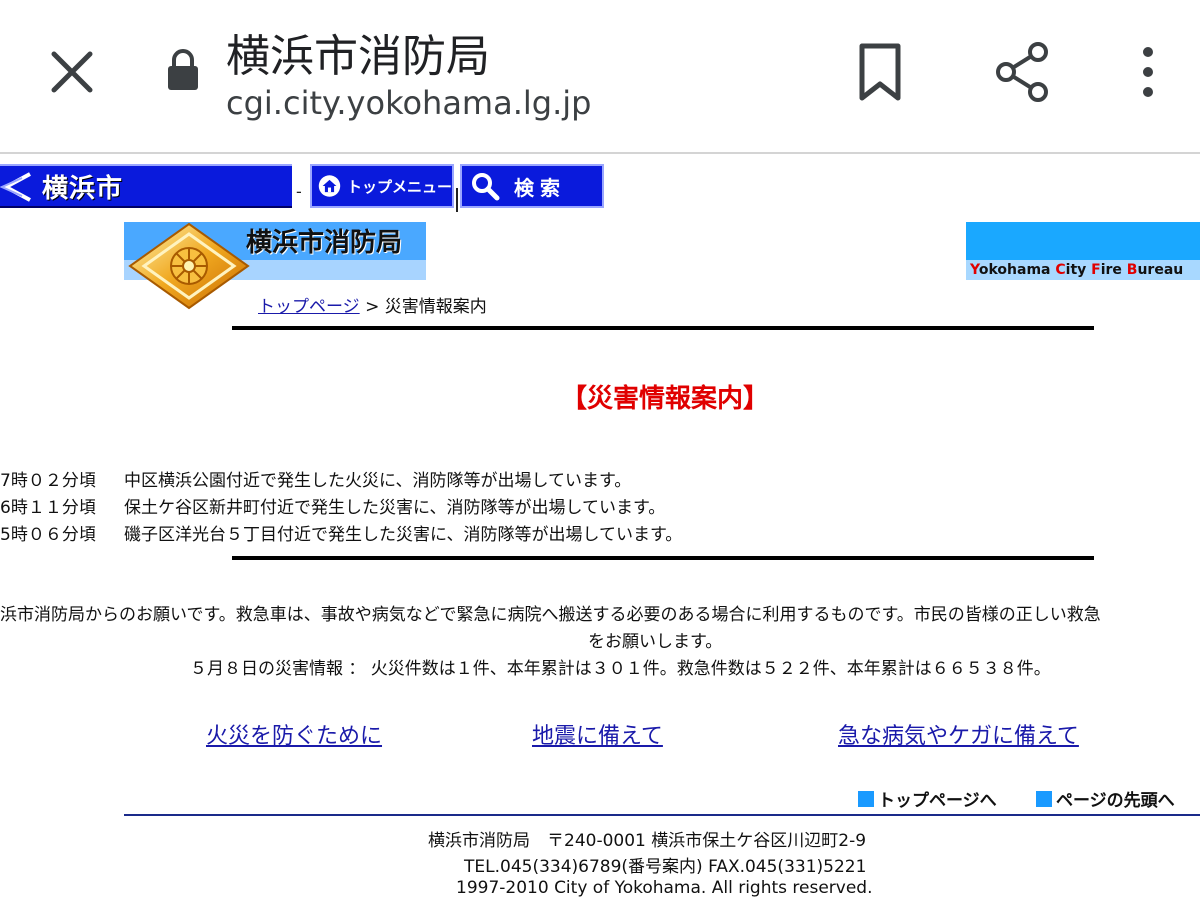  Describe the element at coordinates (309, 307) in the screenshot. I see `breadcrumb-home-link: トップページ` at that location.